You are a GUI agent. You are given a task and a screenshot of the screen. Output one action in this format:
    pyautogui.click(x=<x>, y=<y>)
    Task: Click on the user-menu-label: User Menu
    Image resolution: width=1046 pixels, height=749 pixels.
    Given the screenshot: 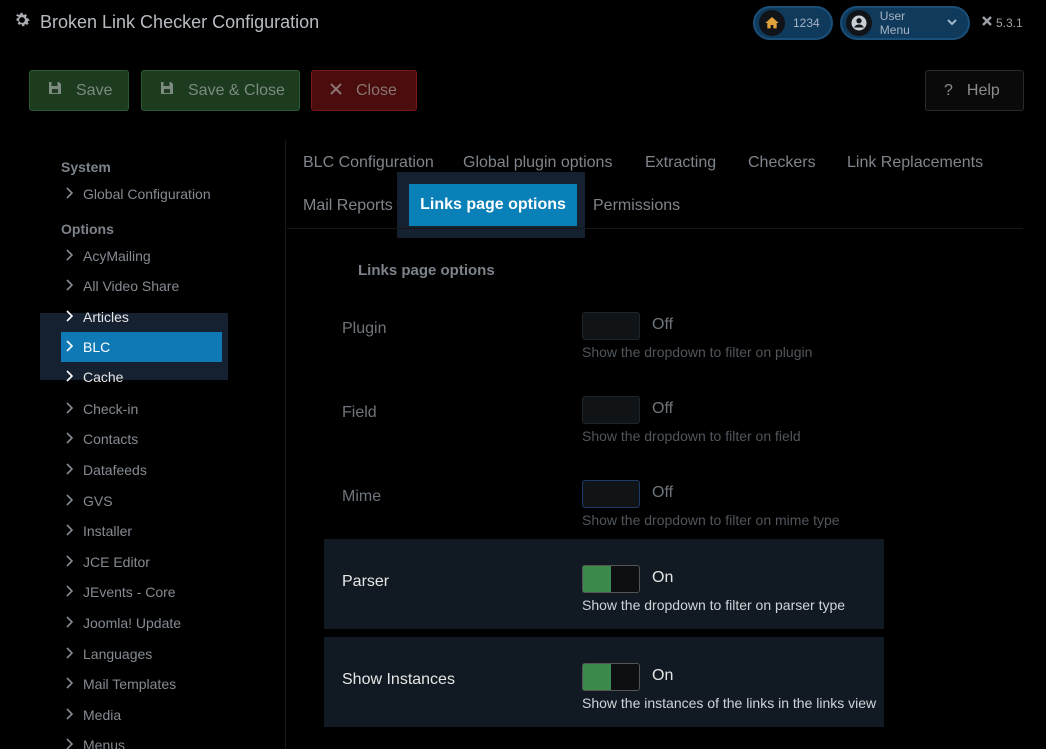 What is the action you would take?
    pyautogui.click(x=894, y=23)
    